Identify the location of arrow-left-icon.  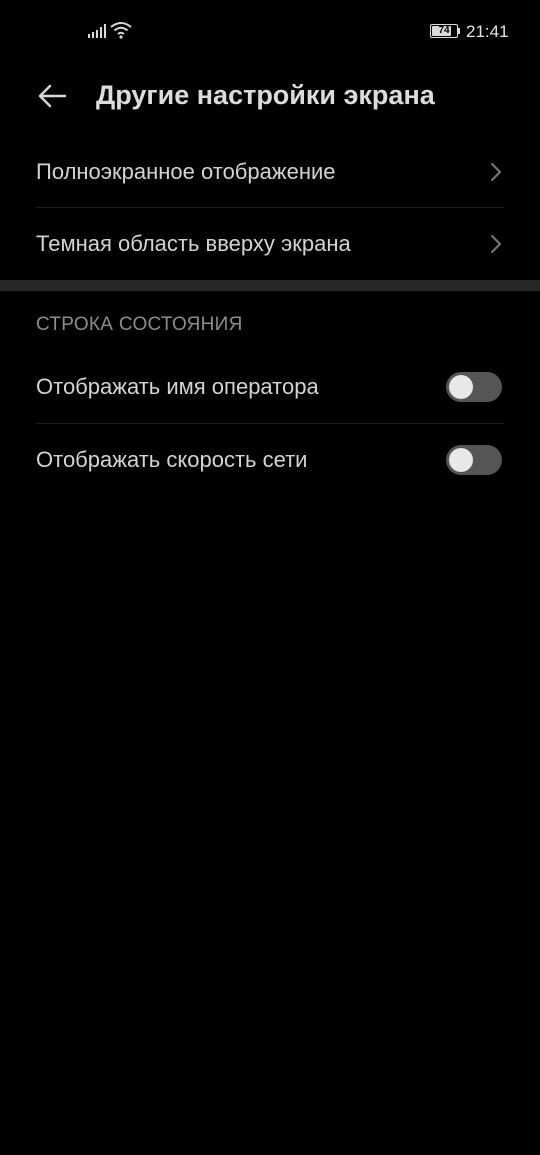
(52, 96).